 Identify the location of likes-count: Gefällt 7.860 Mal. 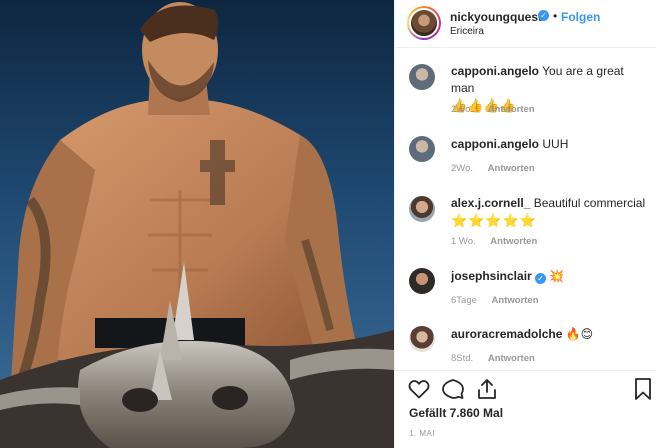
(456, 413).